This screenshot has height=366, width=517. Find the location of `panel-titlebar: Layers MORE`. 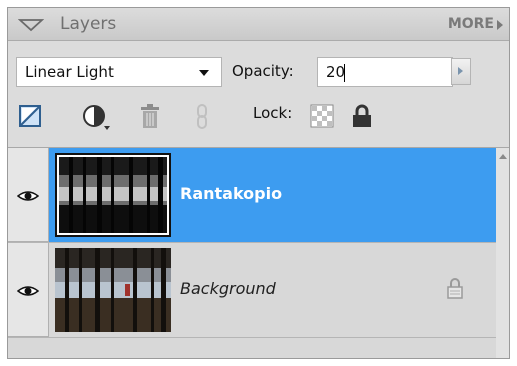

panel-titlebar: Layers MORE is located at coordinates (258, 24).